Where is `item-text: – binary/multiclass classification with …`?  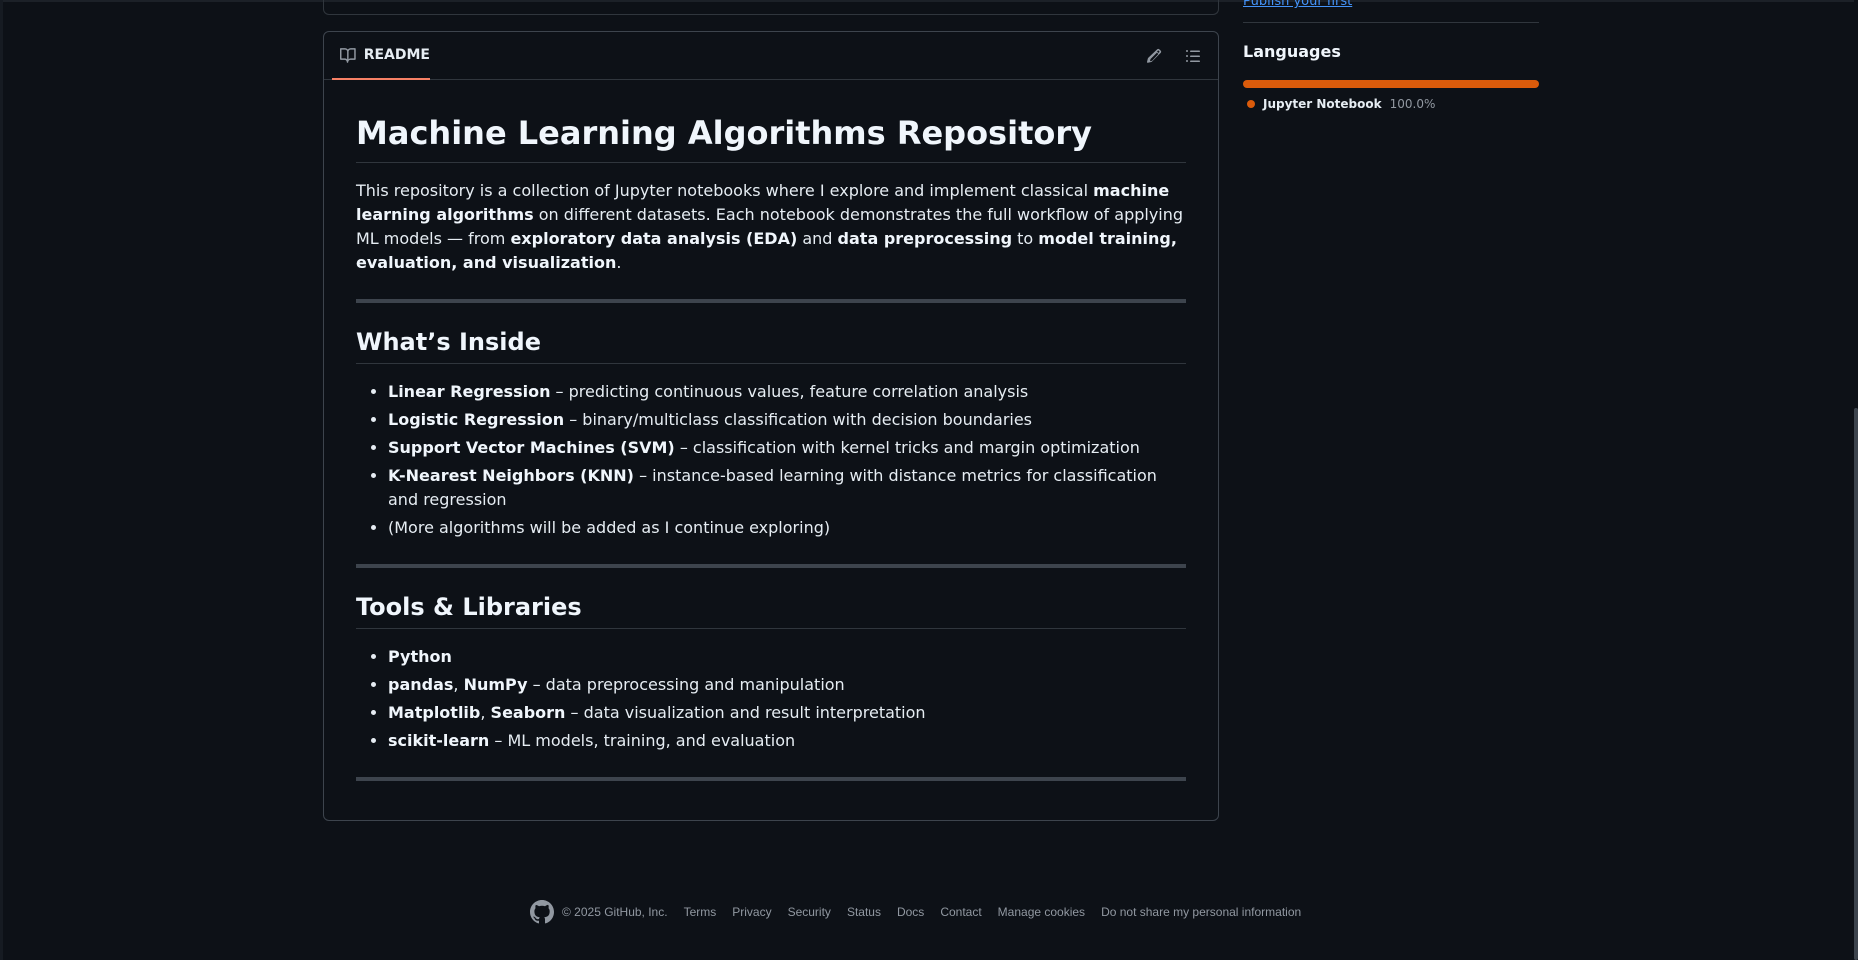
item-text: – binary/multiclass classification with … is located at coordinates (798, 419).